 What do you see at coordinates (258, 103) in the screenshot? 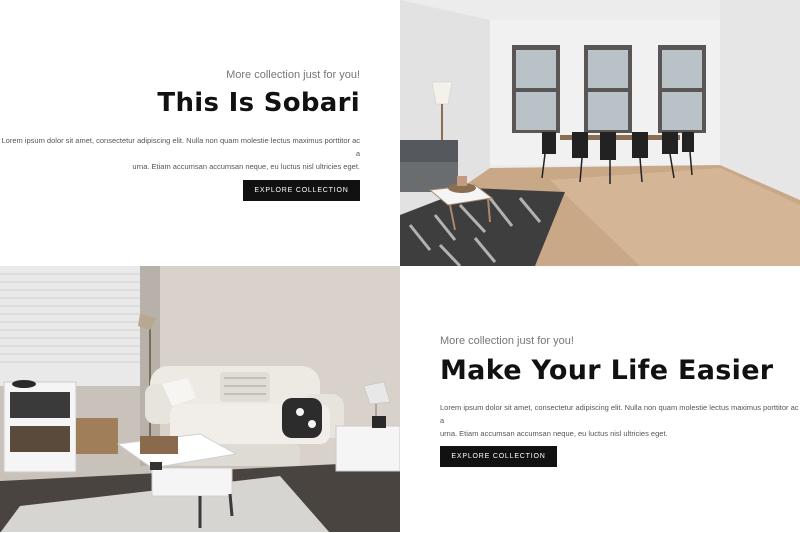
I see `section-title: This Is Sobari` at bounding box center [258, 103].